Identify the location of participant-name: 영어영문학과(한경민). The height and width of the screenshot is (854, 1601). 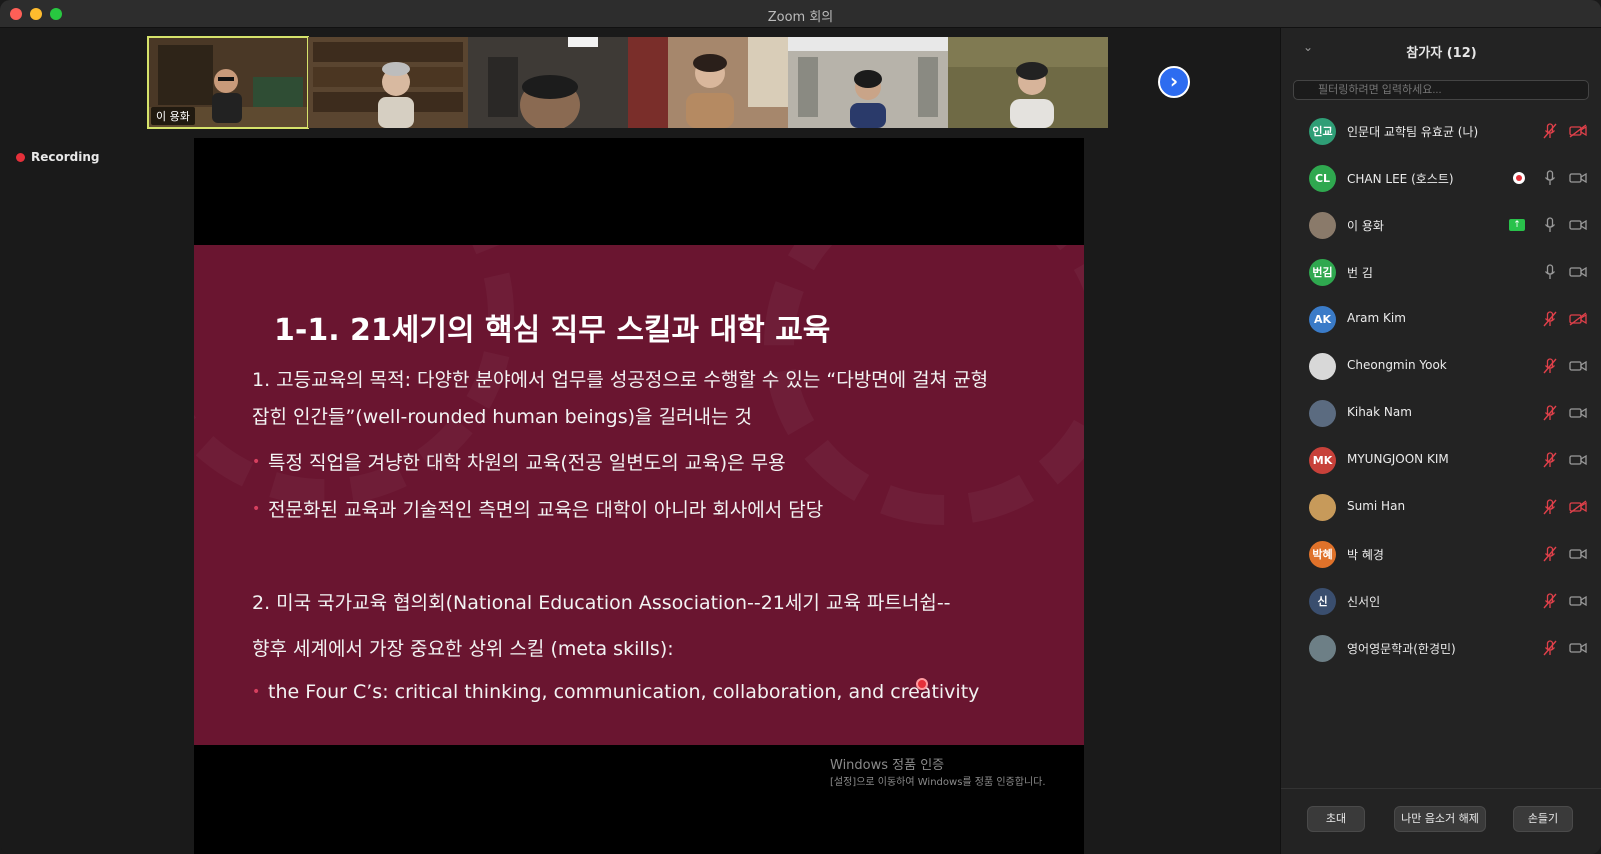
(1401, 649).